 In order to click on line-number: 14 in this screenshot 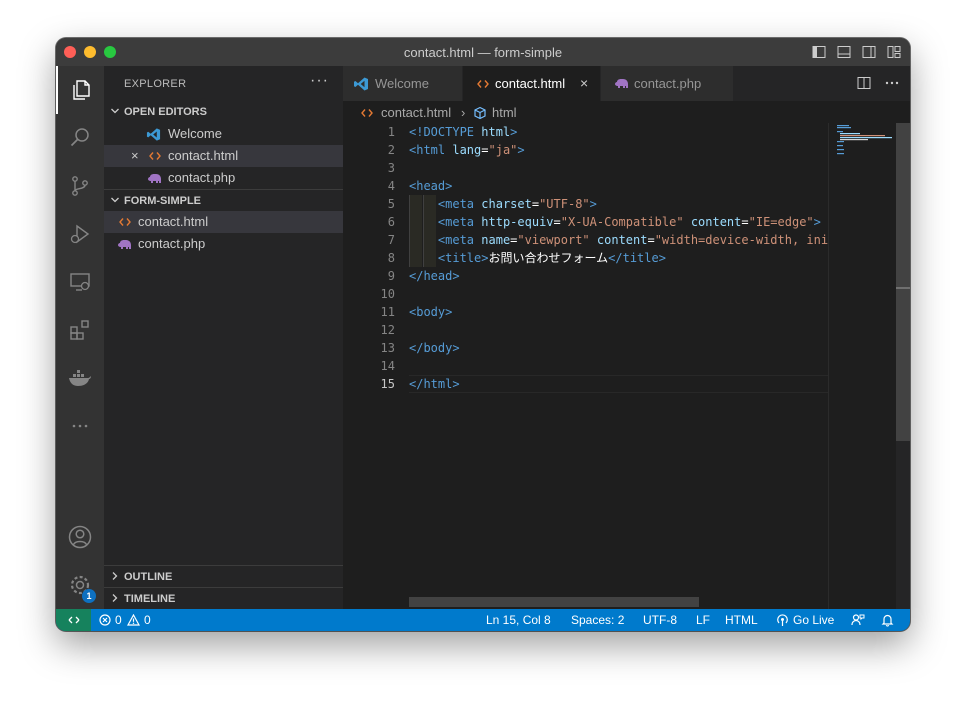, I will do `click(369, 366)`.